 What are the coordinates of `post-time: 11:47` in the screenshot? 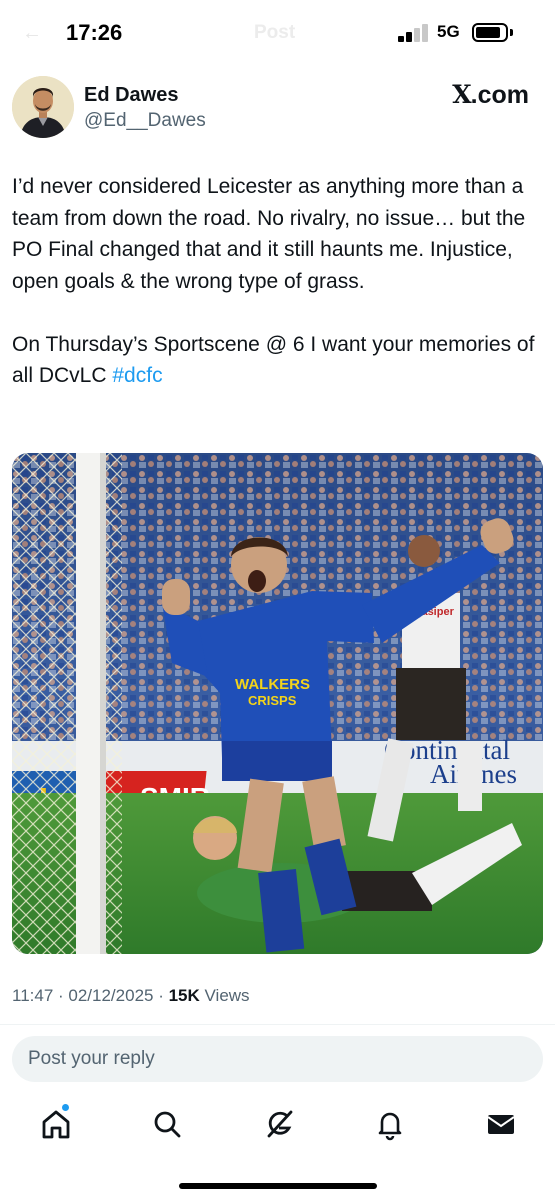 It's located at (33, 995).